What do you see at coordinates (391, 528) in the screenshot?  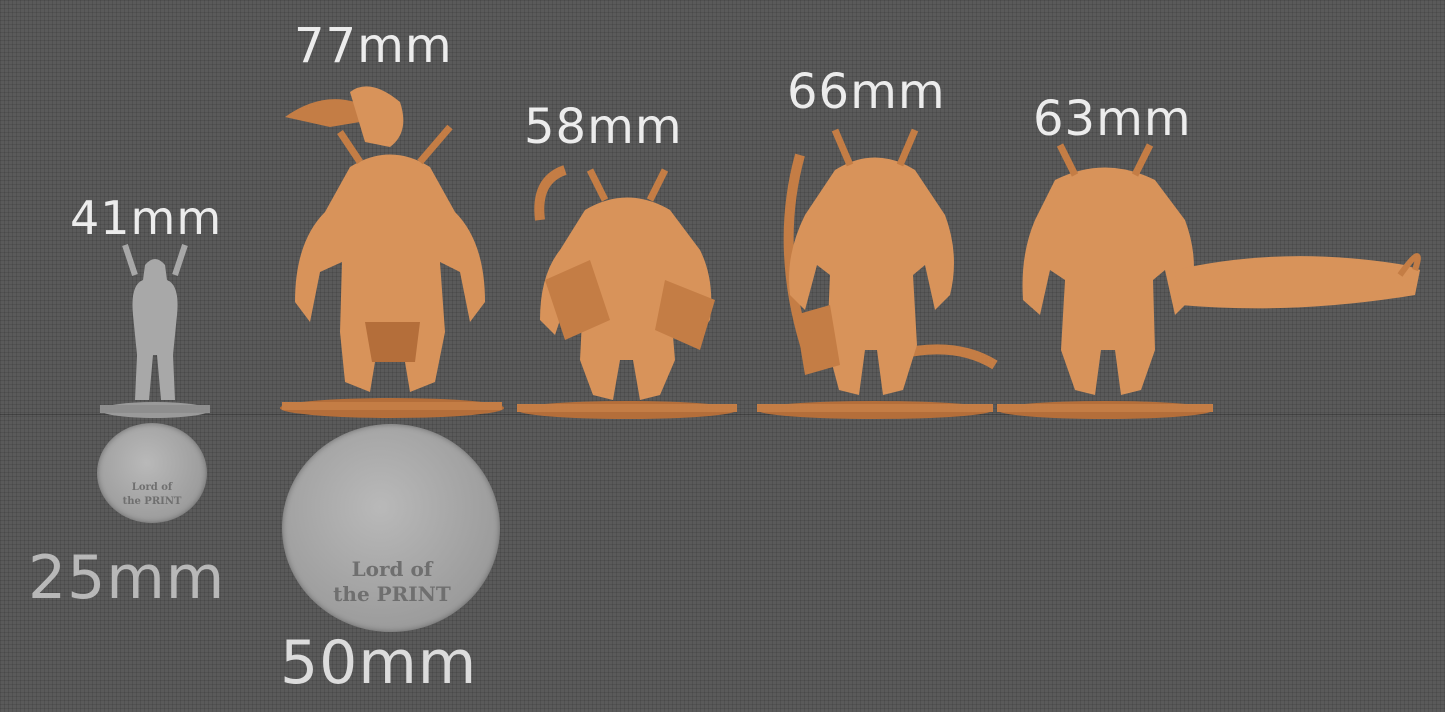 I see `large-base-disc: Lord of the PRINT` at bounding box center [391, 528].